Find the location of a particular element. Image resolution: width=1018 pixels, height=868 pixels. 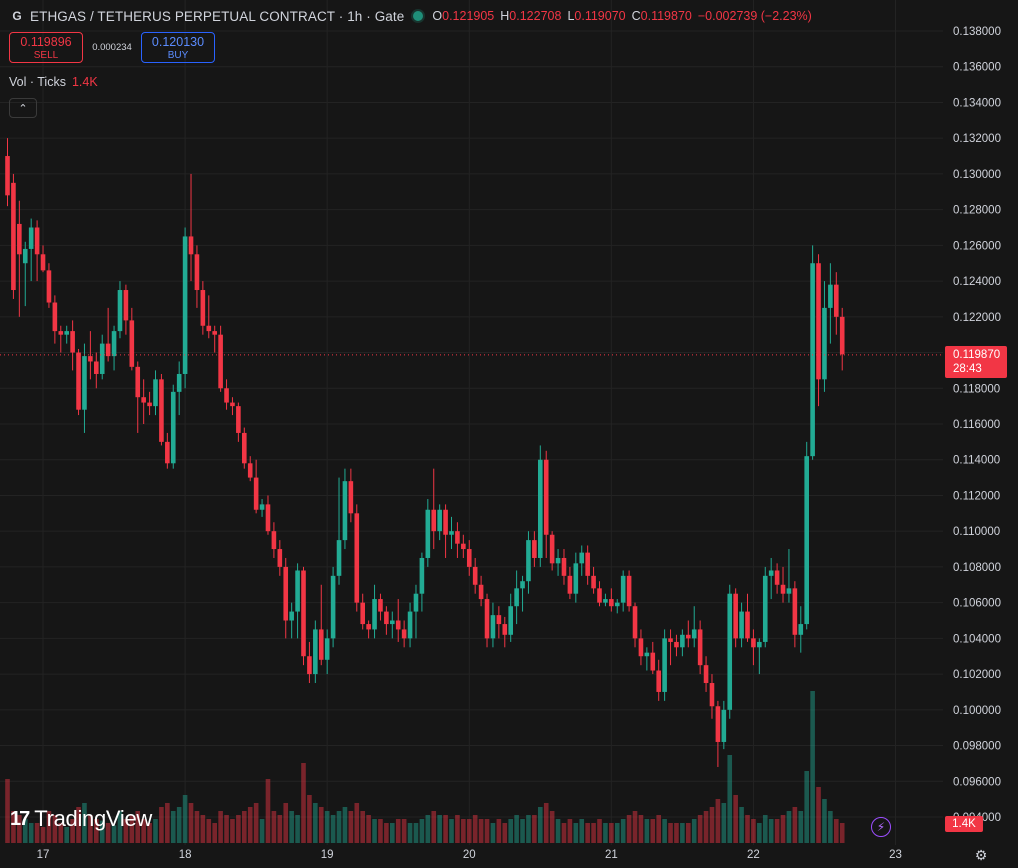

lightning-icon: ⚡︎ is located at coordinates (881, 827).